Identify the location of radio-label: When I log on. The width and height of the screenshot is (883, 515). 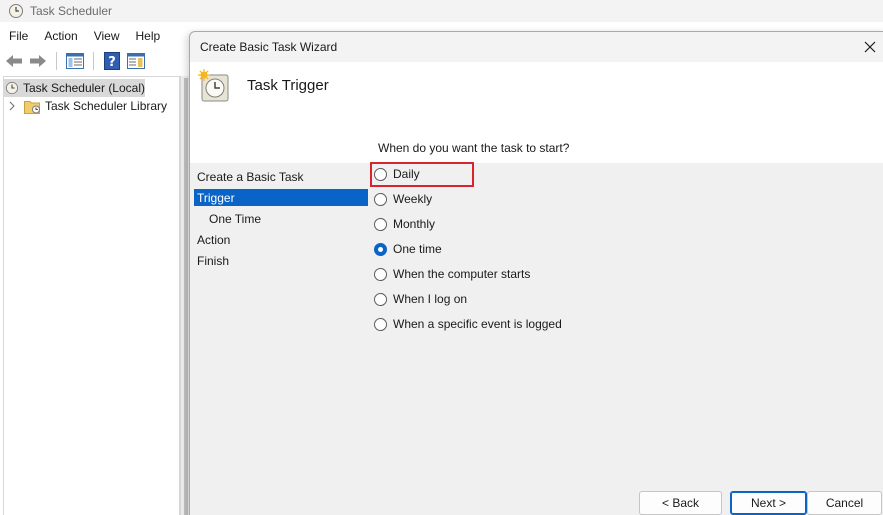
(430, 299).